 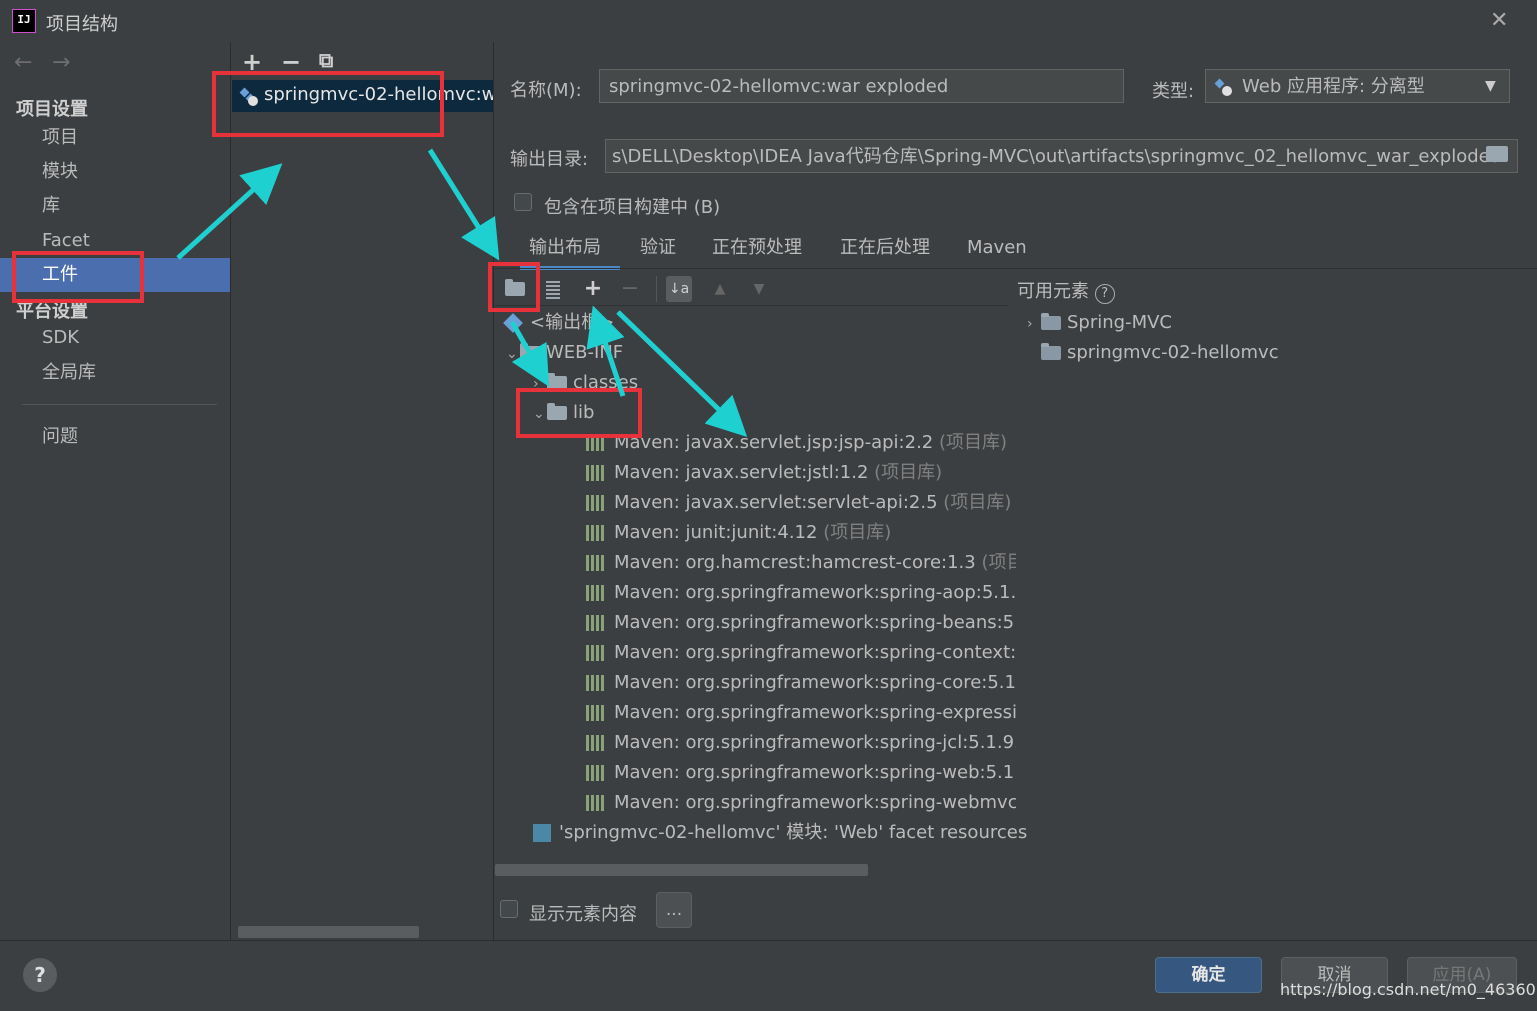 What do you see at coordinates (1408, 989) in the screenshot?
I see `watermark: https://blog.csdn.net/m0_46360532` at bounding box center [1408, 989].